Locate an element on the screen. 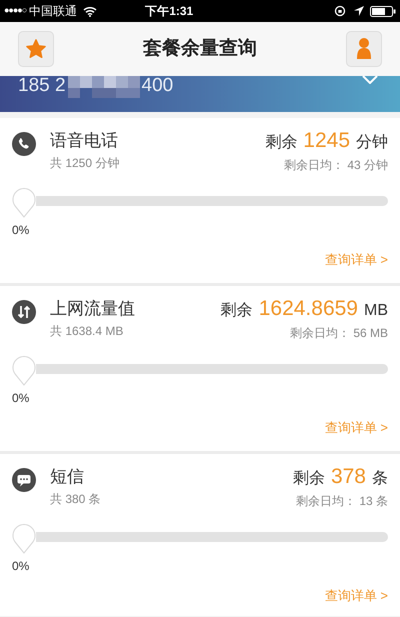  total-amount: 共 1250 分钟 is located at coordinates (85, 163).